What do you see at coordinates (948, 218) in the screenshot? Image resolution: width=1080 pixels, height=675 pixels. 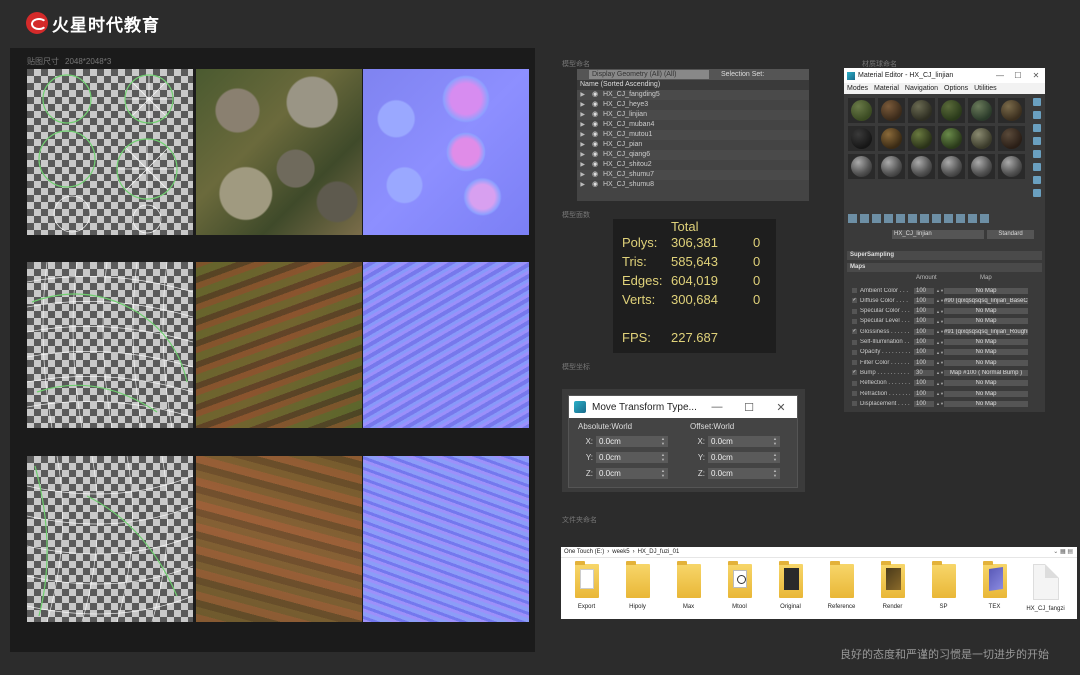 I see `show-map-icon` at bounding box center [948, 218].